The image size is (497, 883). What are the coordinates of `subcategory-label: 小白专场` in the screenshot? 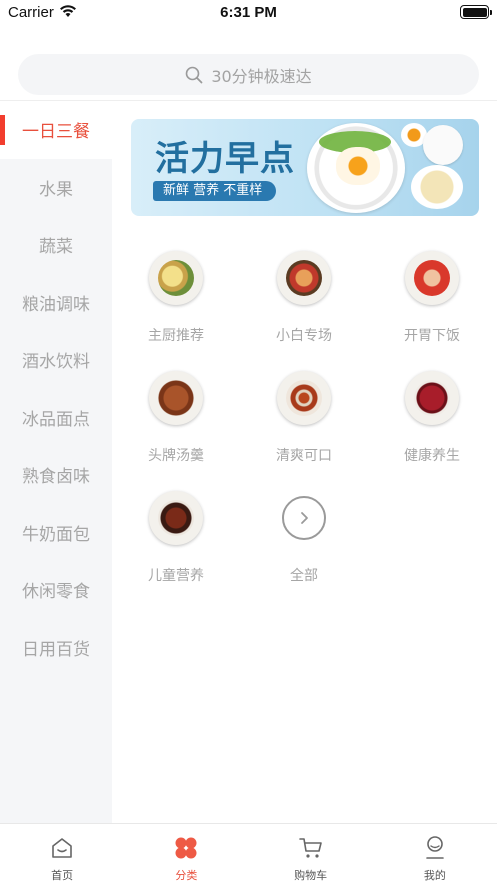 It's located at (304, 336).